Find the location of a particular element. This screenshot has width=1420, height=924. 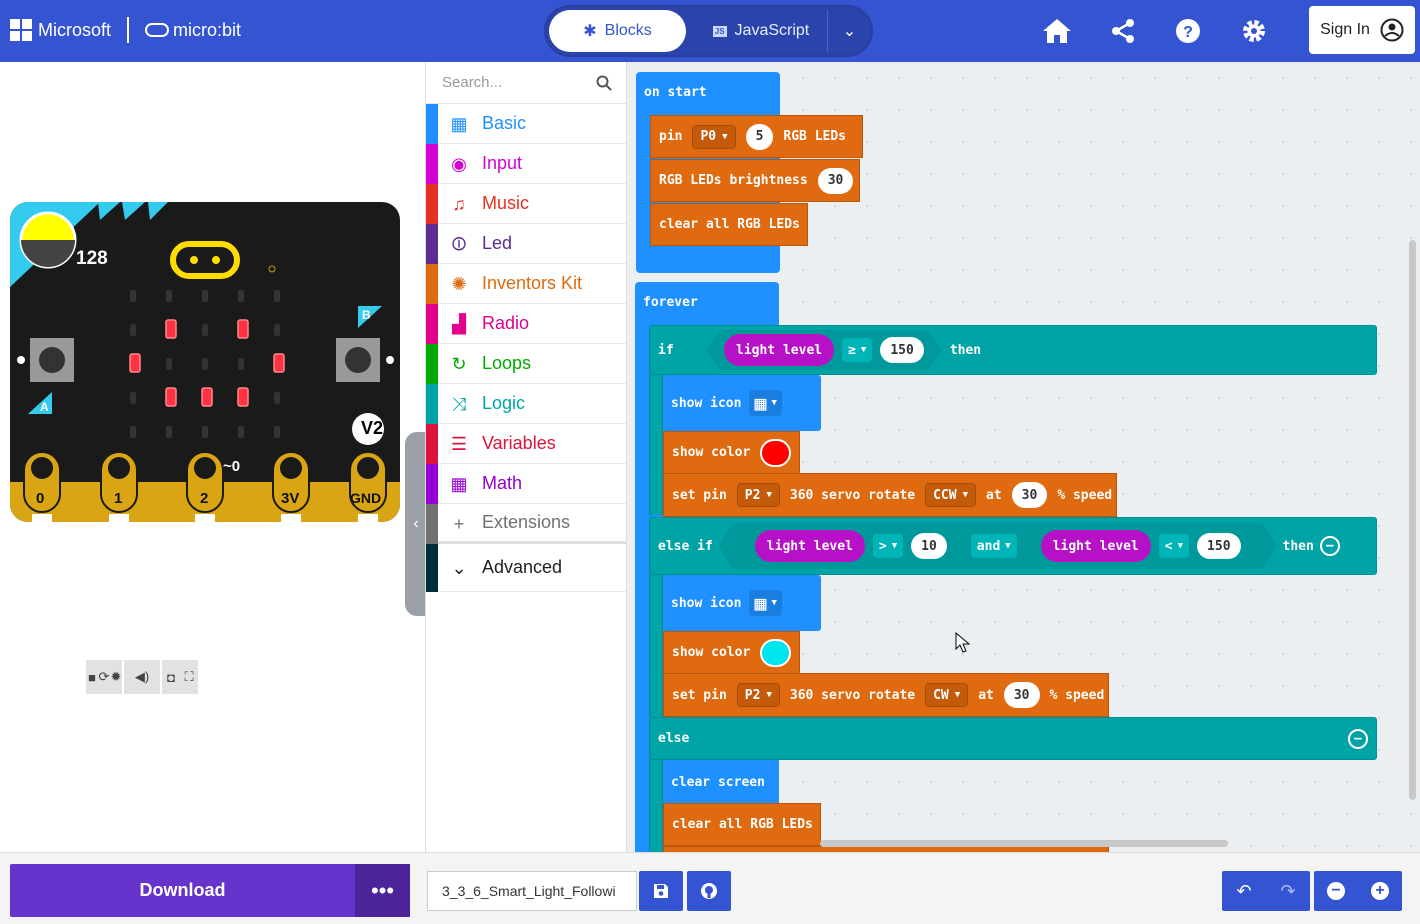

clear-rgb-block: clear all RGB LEDs is located at coordinates (729, 224).